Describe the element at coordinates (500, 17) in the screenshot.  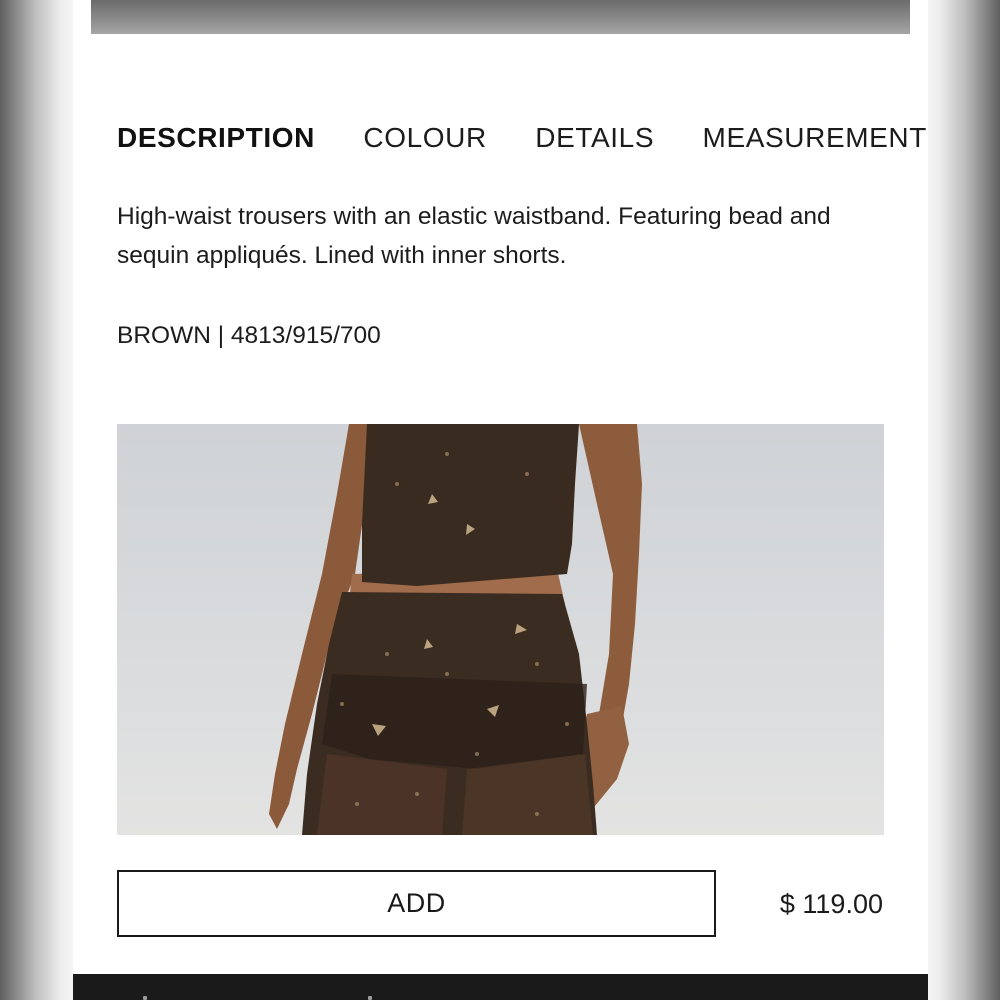
I see `previous-product-image` at that location.